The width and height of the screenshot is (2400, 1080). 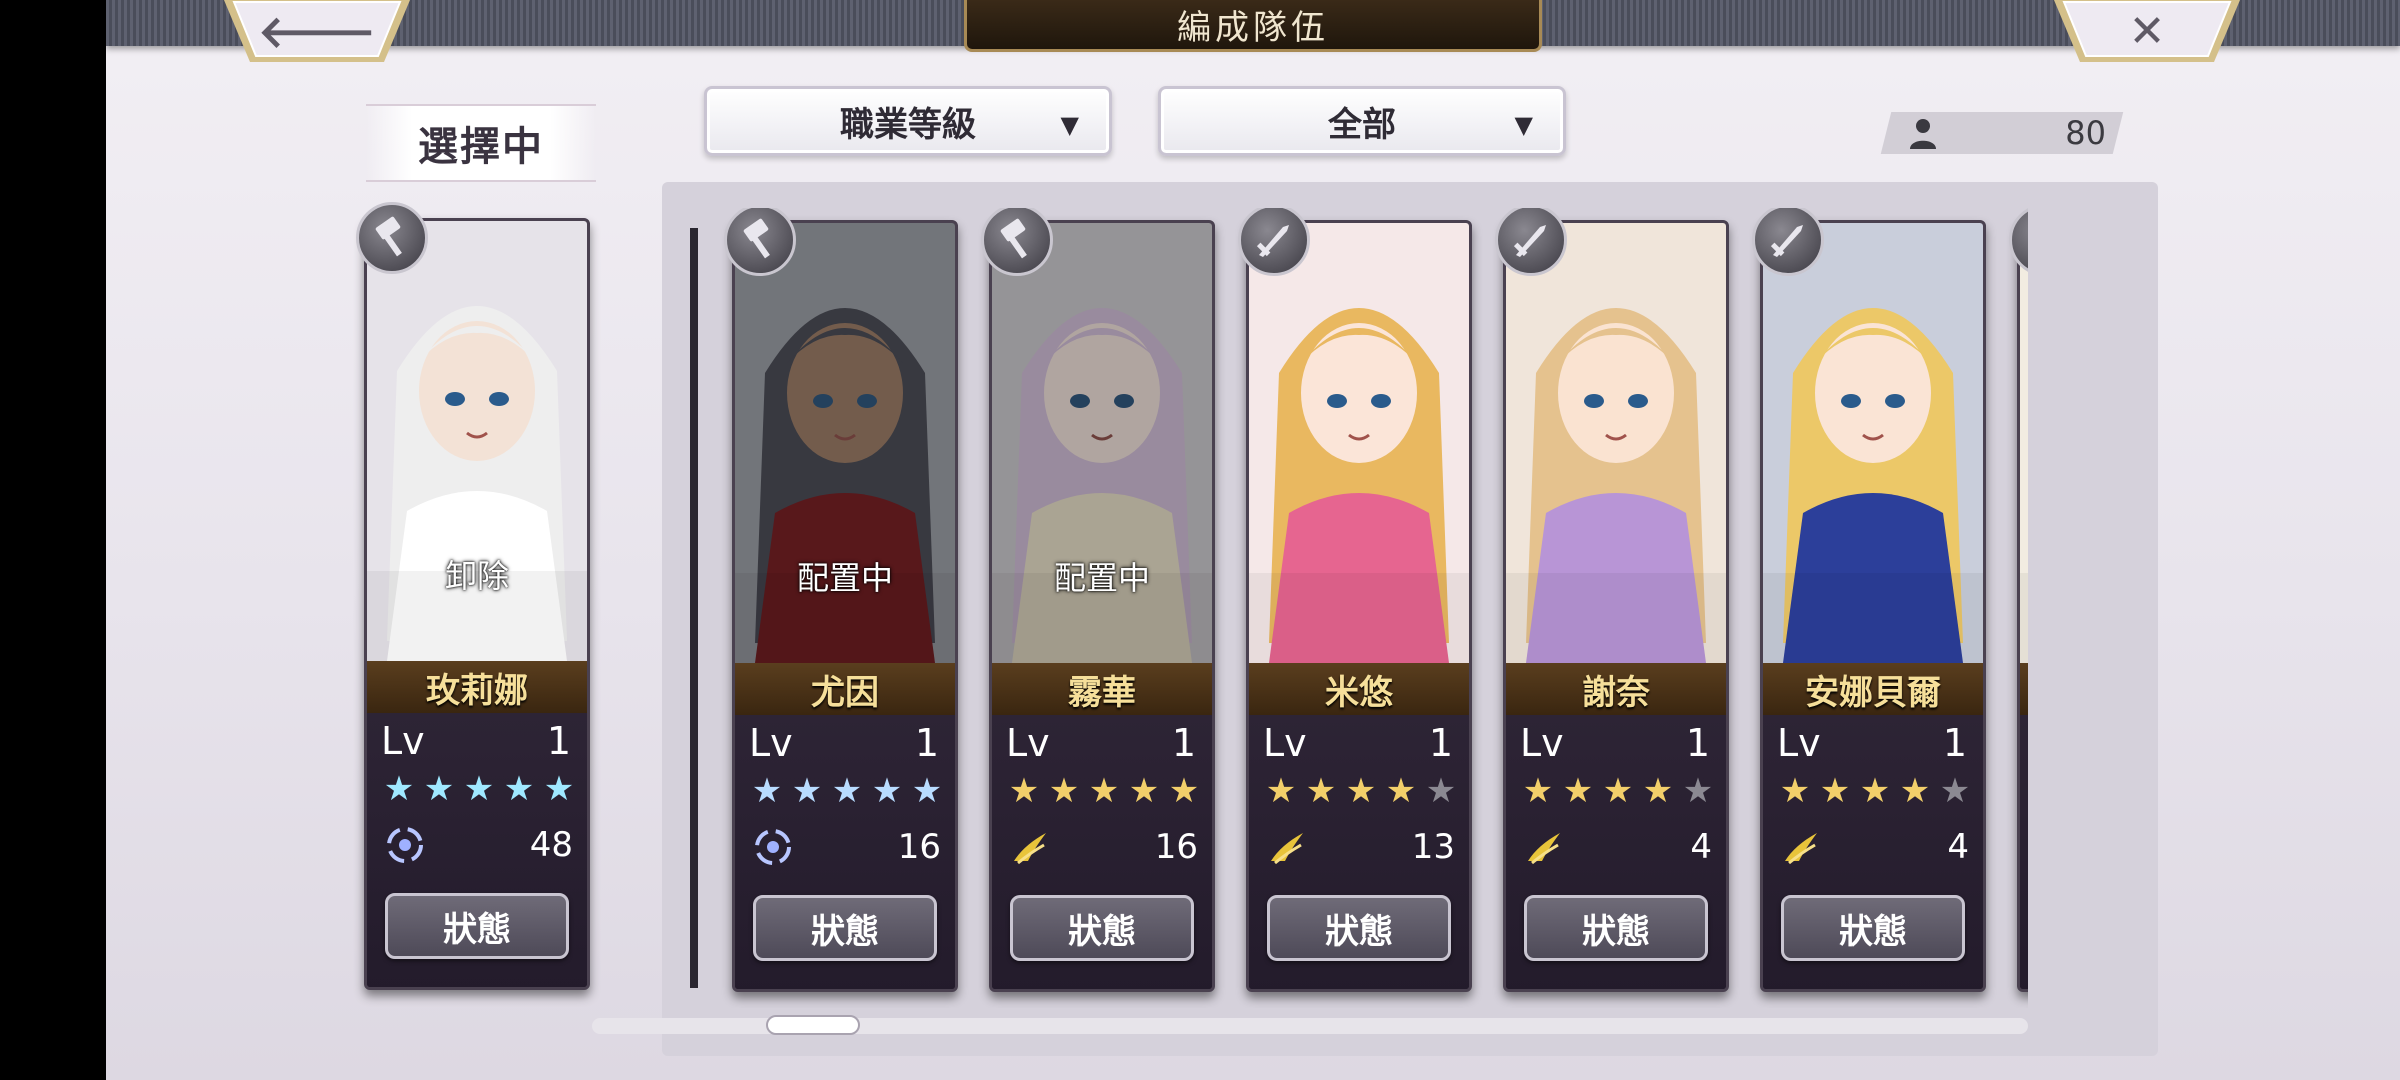 What do you see at coordinates (1616, 692) in the screenshot?
I see `character-name: 謝奈` at bounding box center [1616, 692].